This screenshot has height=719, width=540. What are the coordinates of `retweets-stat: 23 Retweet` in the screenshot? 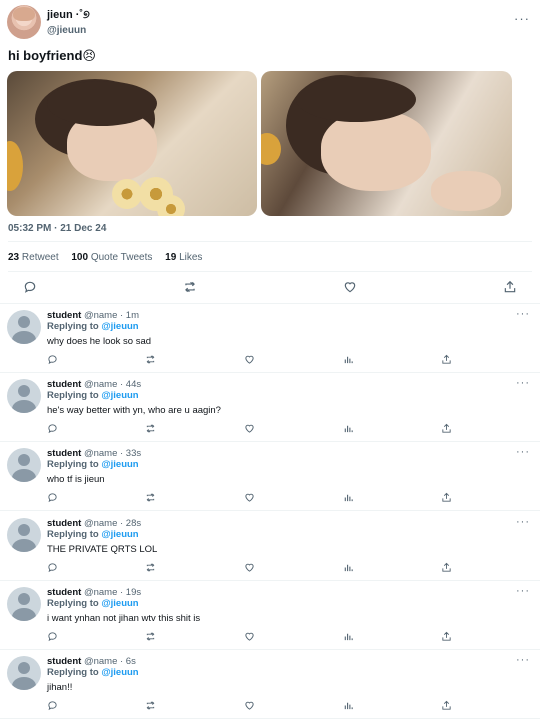 It's located at (33, 257).